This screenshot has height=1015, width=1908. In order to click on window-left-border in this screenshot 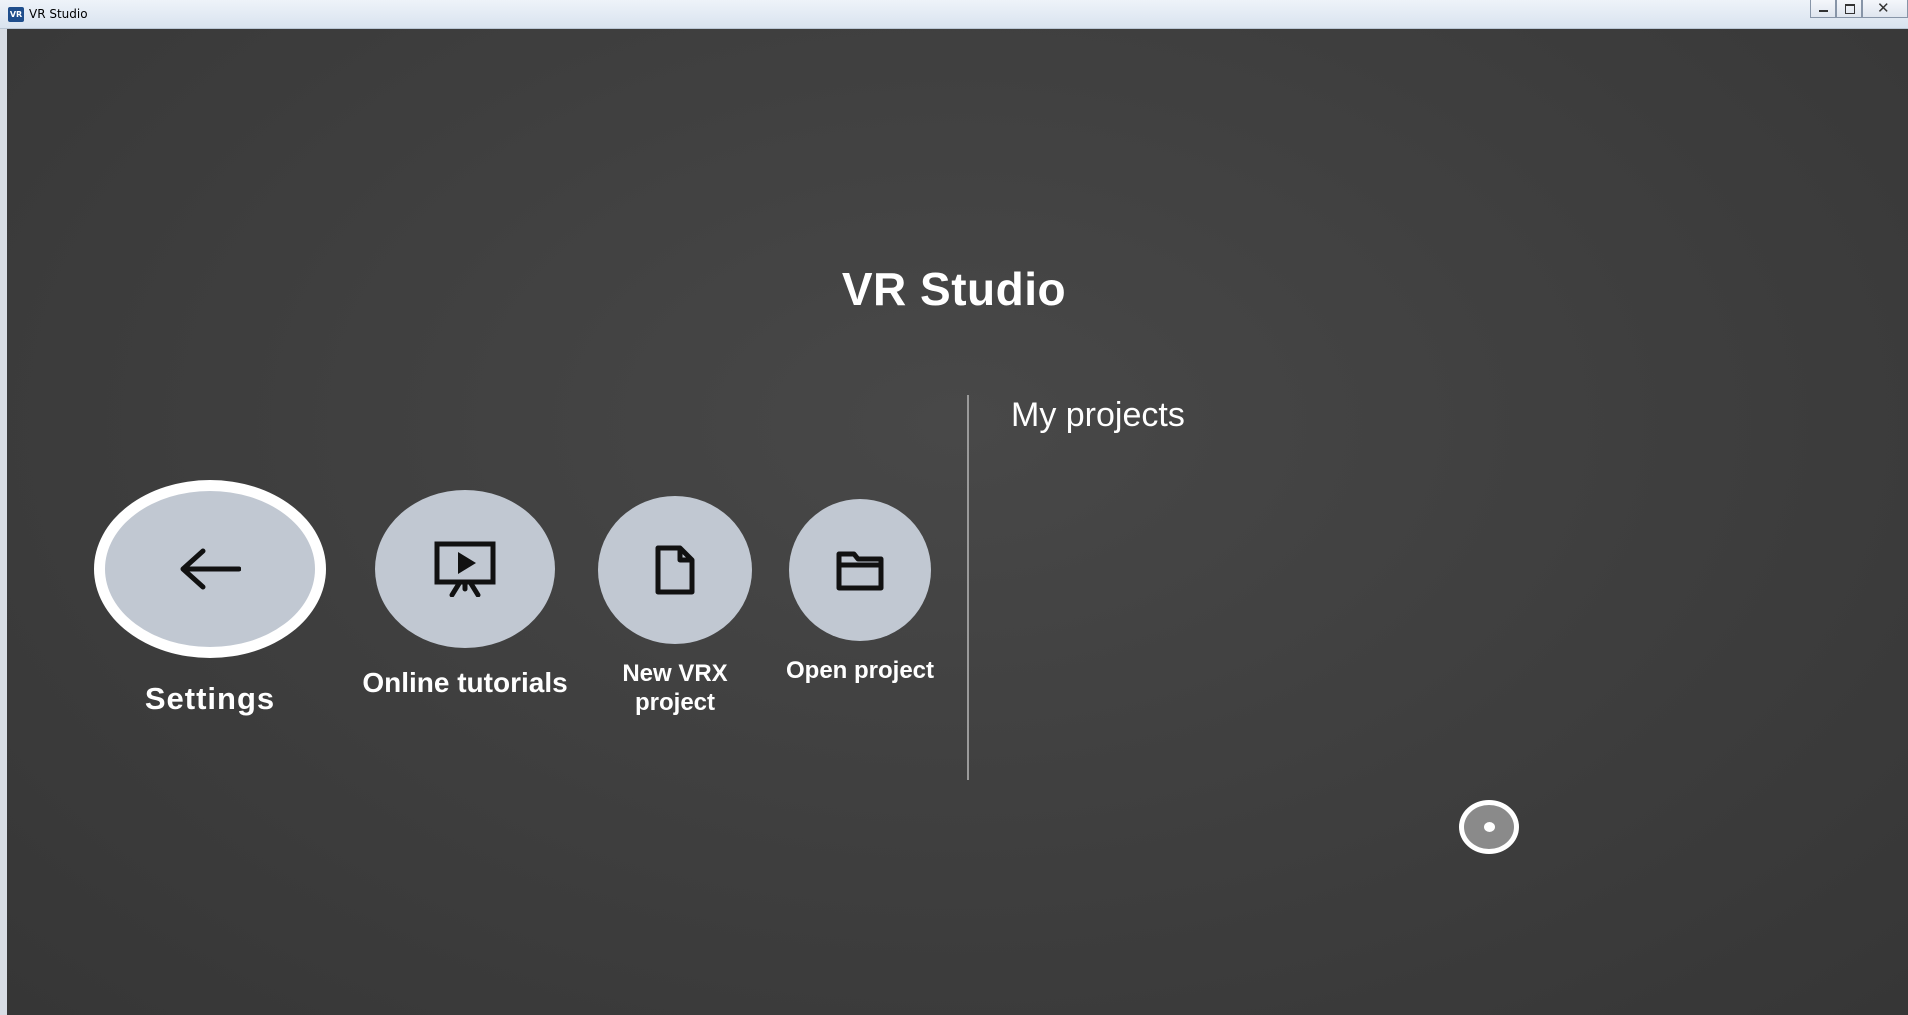, I will do `click(3, 522)`.